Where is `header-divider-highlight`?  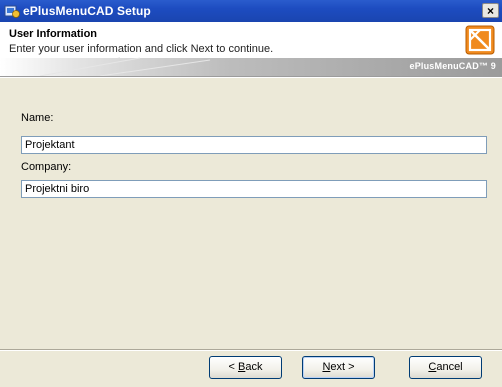 header-divider-highlight is located at coordinates (251, 77).